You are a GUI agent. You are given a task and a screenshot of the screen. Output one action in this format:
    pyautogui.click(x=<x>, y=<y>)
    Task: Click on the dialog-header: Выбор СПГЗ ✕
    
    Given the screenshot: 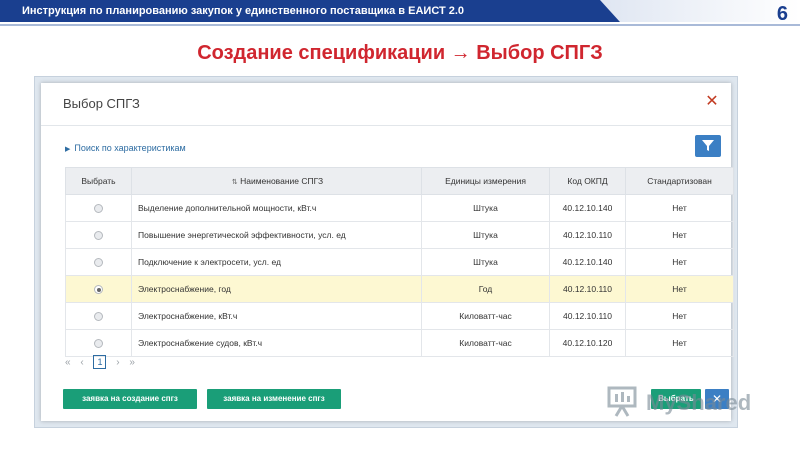 What is the action you would take?
    pyautogui.click(x=386, y=104)
    